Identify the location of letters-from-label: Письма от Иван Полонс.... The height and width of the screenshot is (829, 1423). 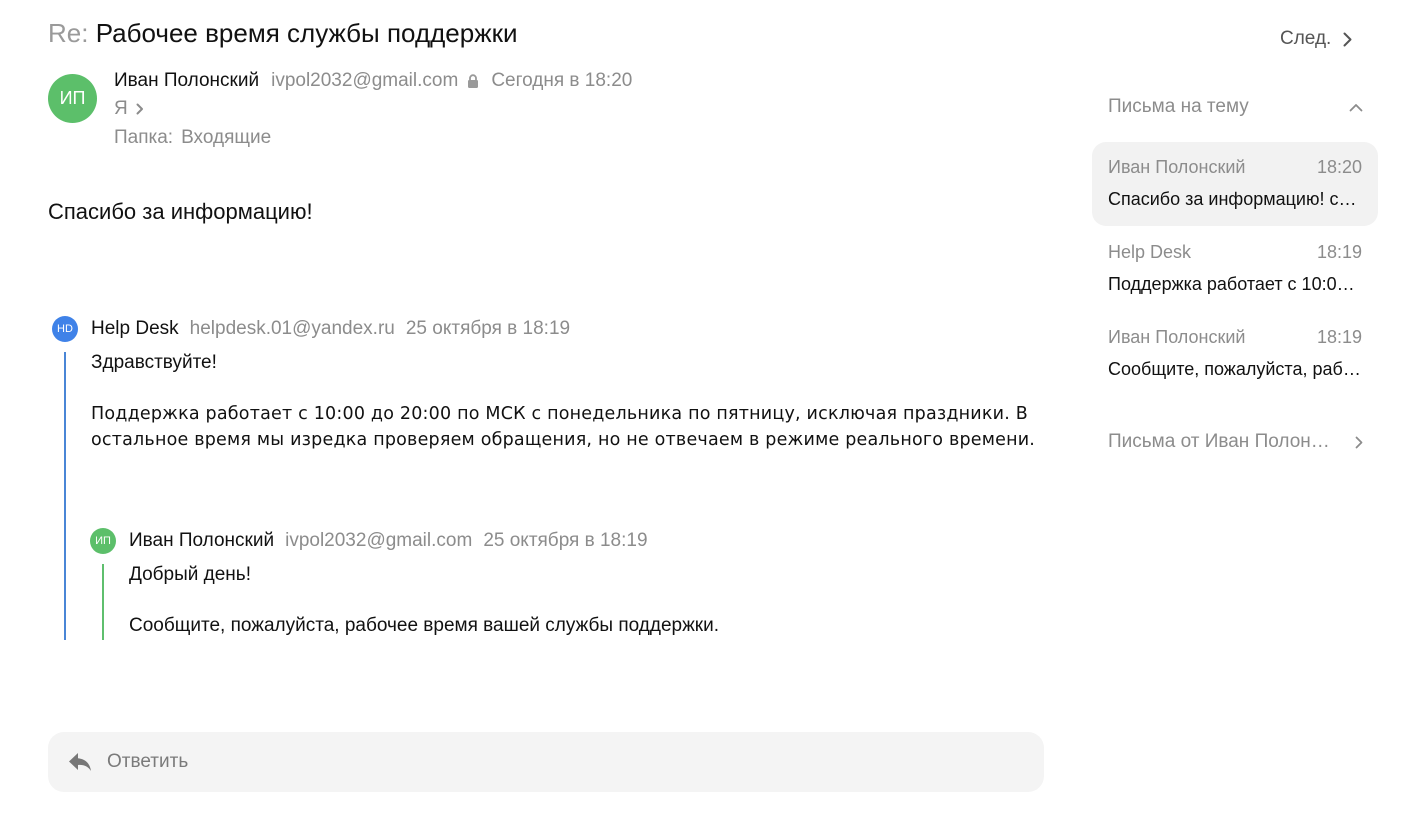
(1222, 441).